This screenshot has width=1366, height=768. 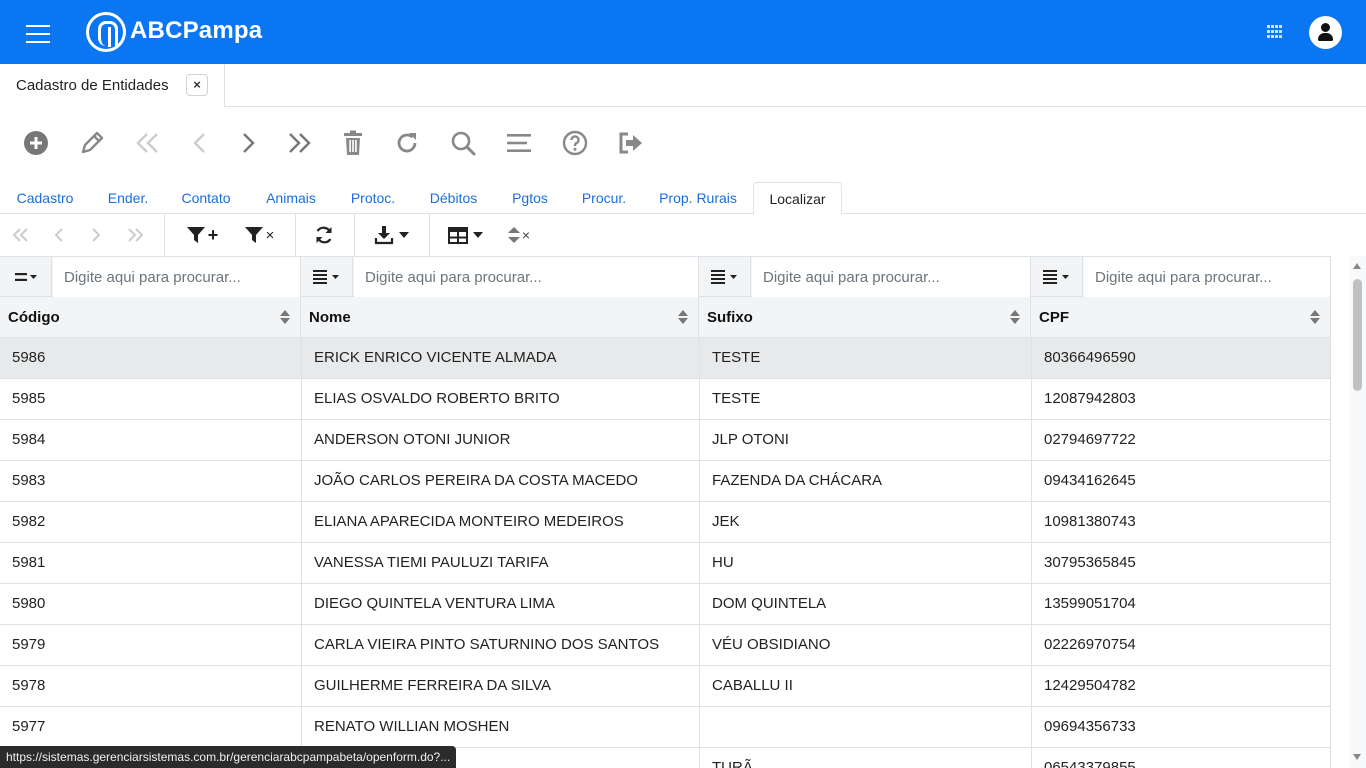 I want to click on column-header-codigo: Código, so click(x=150, y=317).